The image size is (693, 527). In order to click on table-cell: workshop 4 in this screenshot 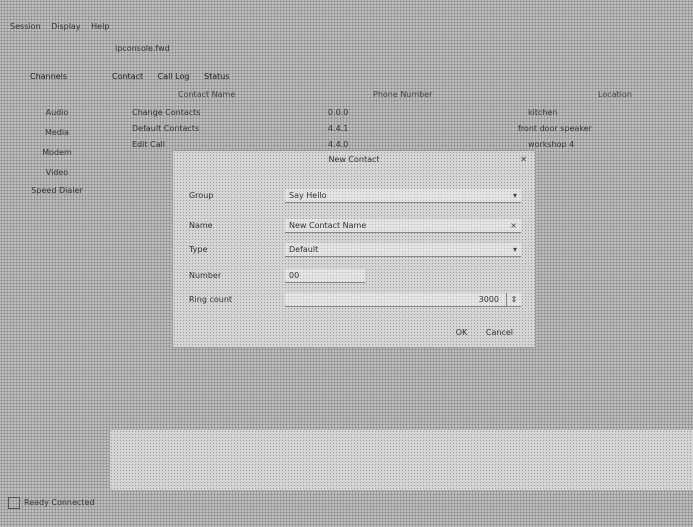, I will do `click(551, 144)`.